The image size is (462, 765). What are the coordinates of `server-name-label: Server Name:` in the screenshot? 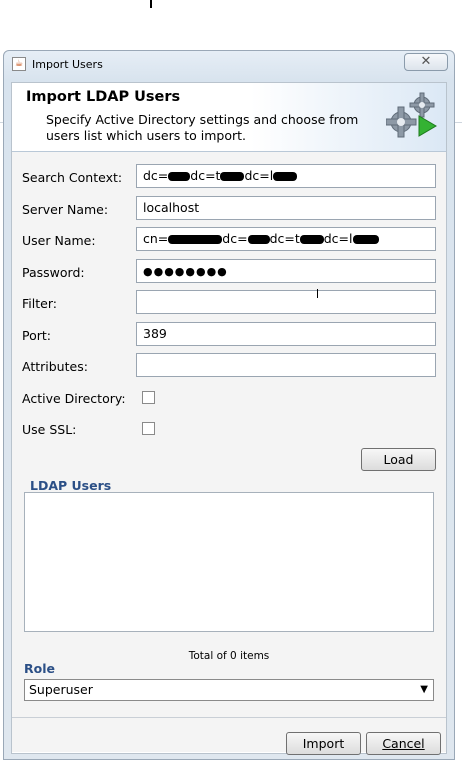 It's located at (65, 209).